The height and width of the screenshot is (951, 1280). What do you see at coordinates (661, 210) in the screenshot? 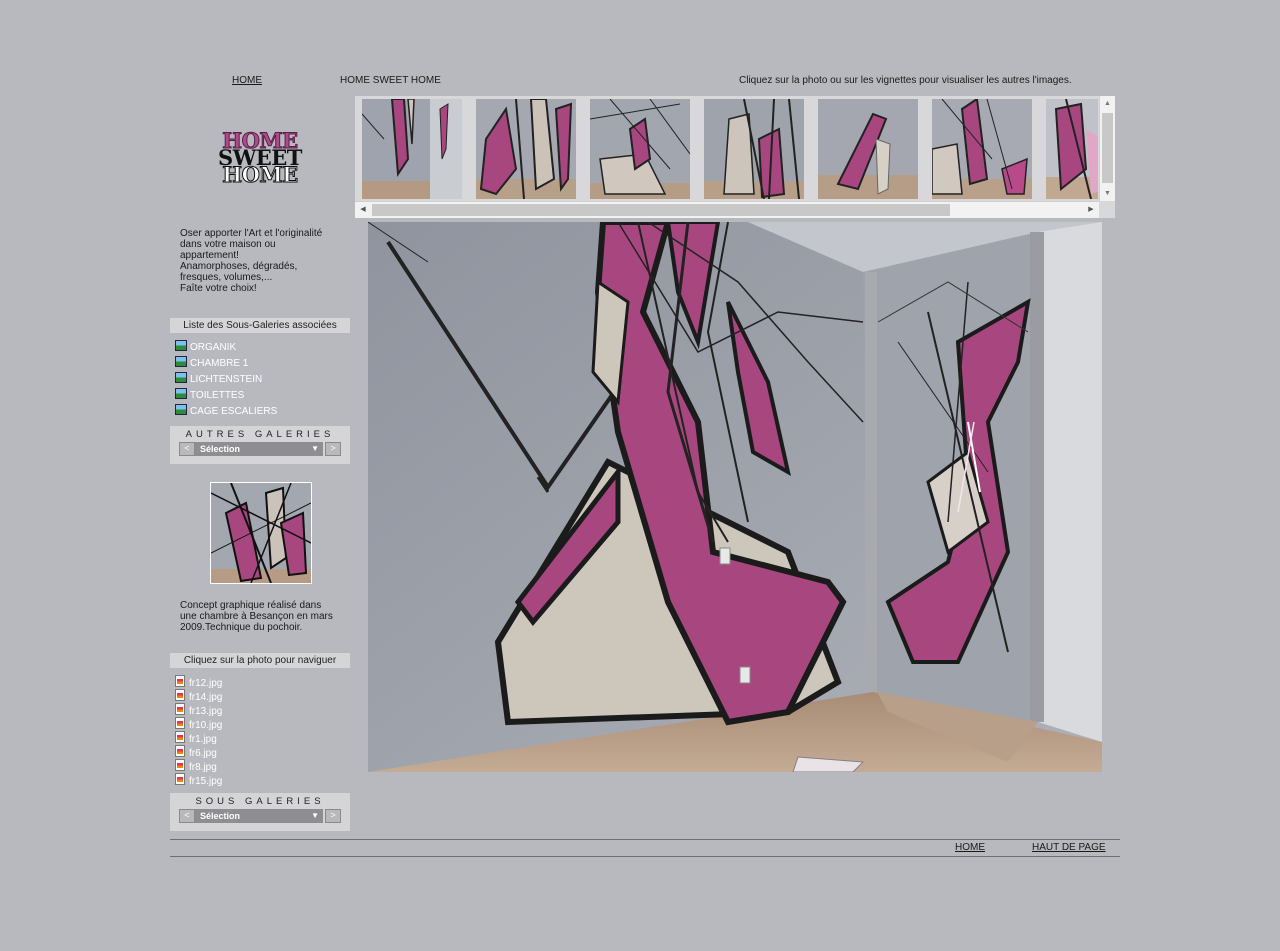
I see `horizontal-scroll-thumb` at bounding box center [661, 210].